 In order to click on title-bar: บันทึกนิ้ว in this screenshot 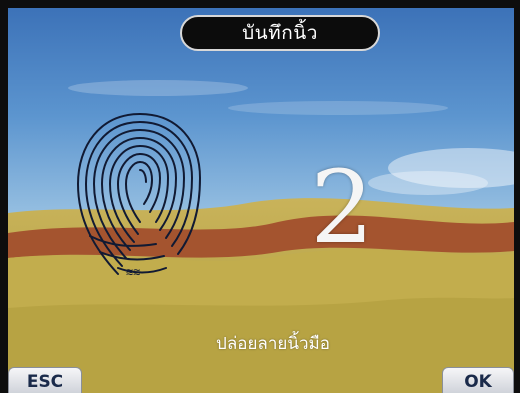, I will do `click(280, 33)`.